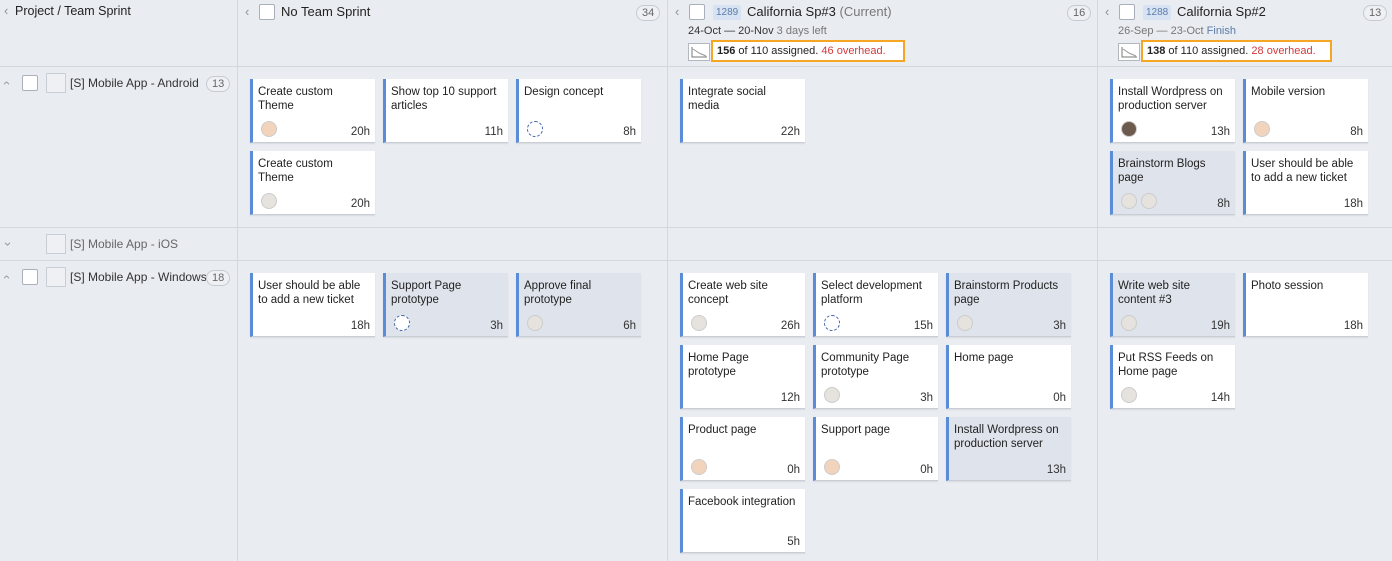 This screenshot has height=561, width=1392. I want to click on task-card: Brainstorm Products page 3h, so click(1008, 305).